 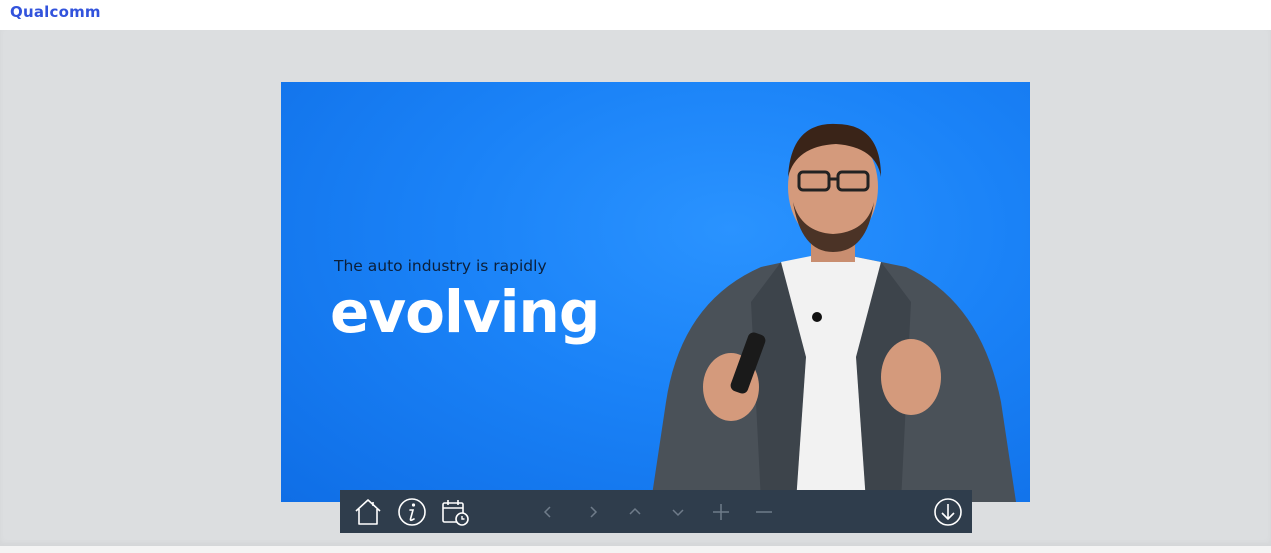 I want to click on download-icon, so click(x=948, y=511).